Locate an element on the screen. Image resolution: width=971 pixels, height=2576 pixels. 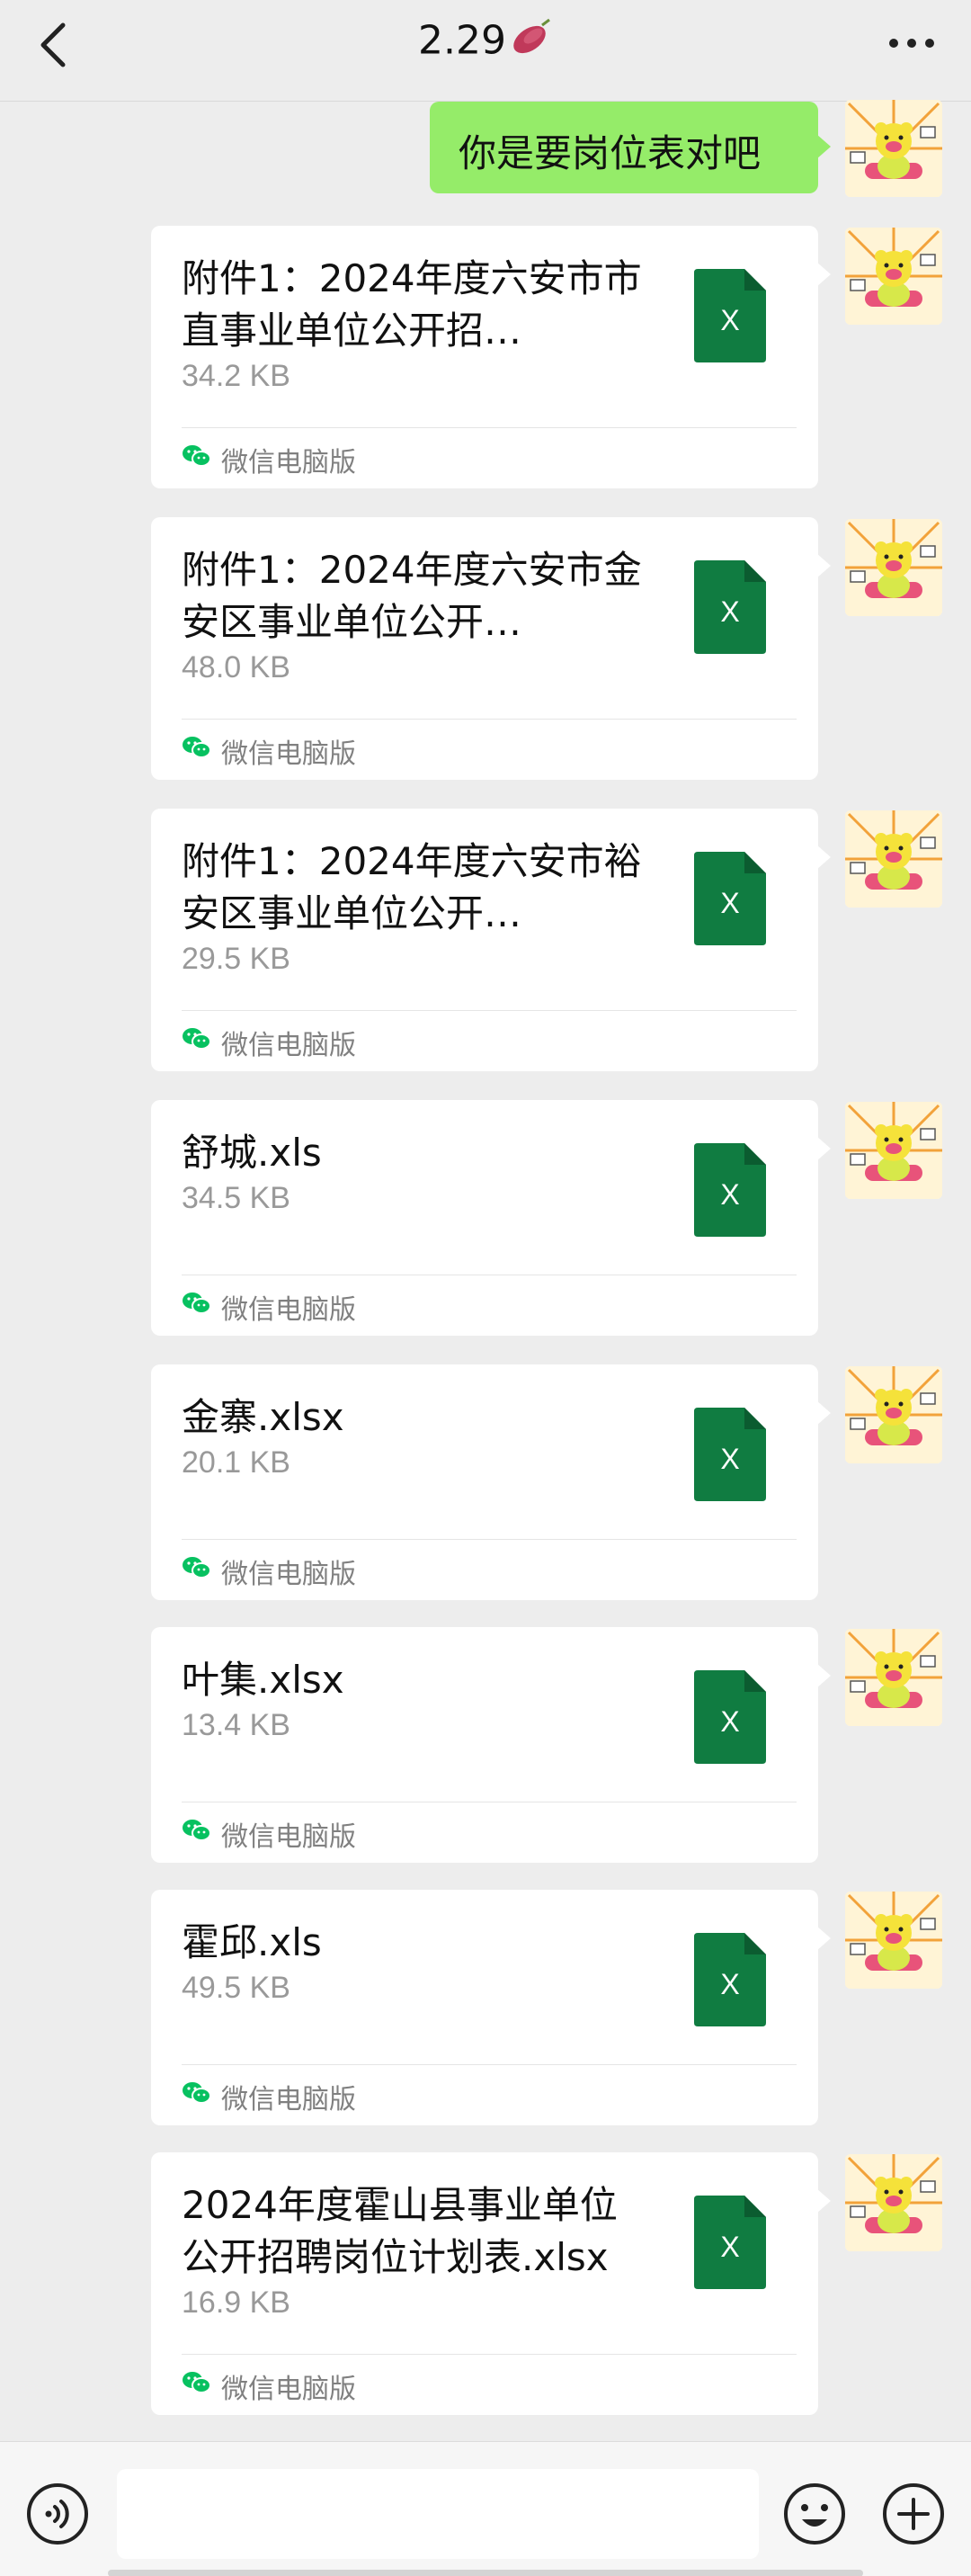
home-indicator is located at coordinates (485, 2573).